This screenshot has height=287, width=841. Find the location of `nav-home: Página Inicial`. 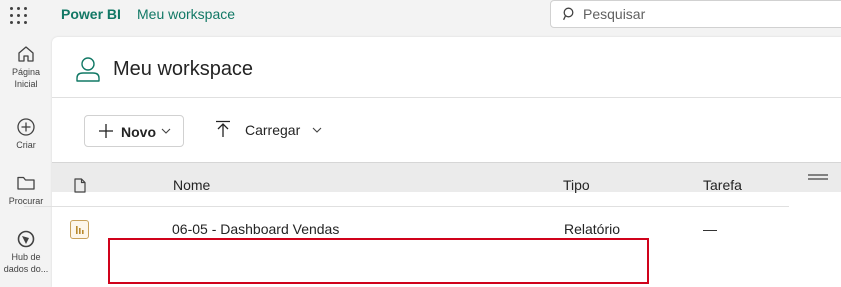

nav-home: Página Inicial is located at coordinates (26, 67).